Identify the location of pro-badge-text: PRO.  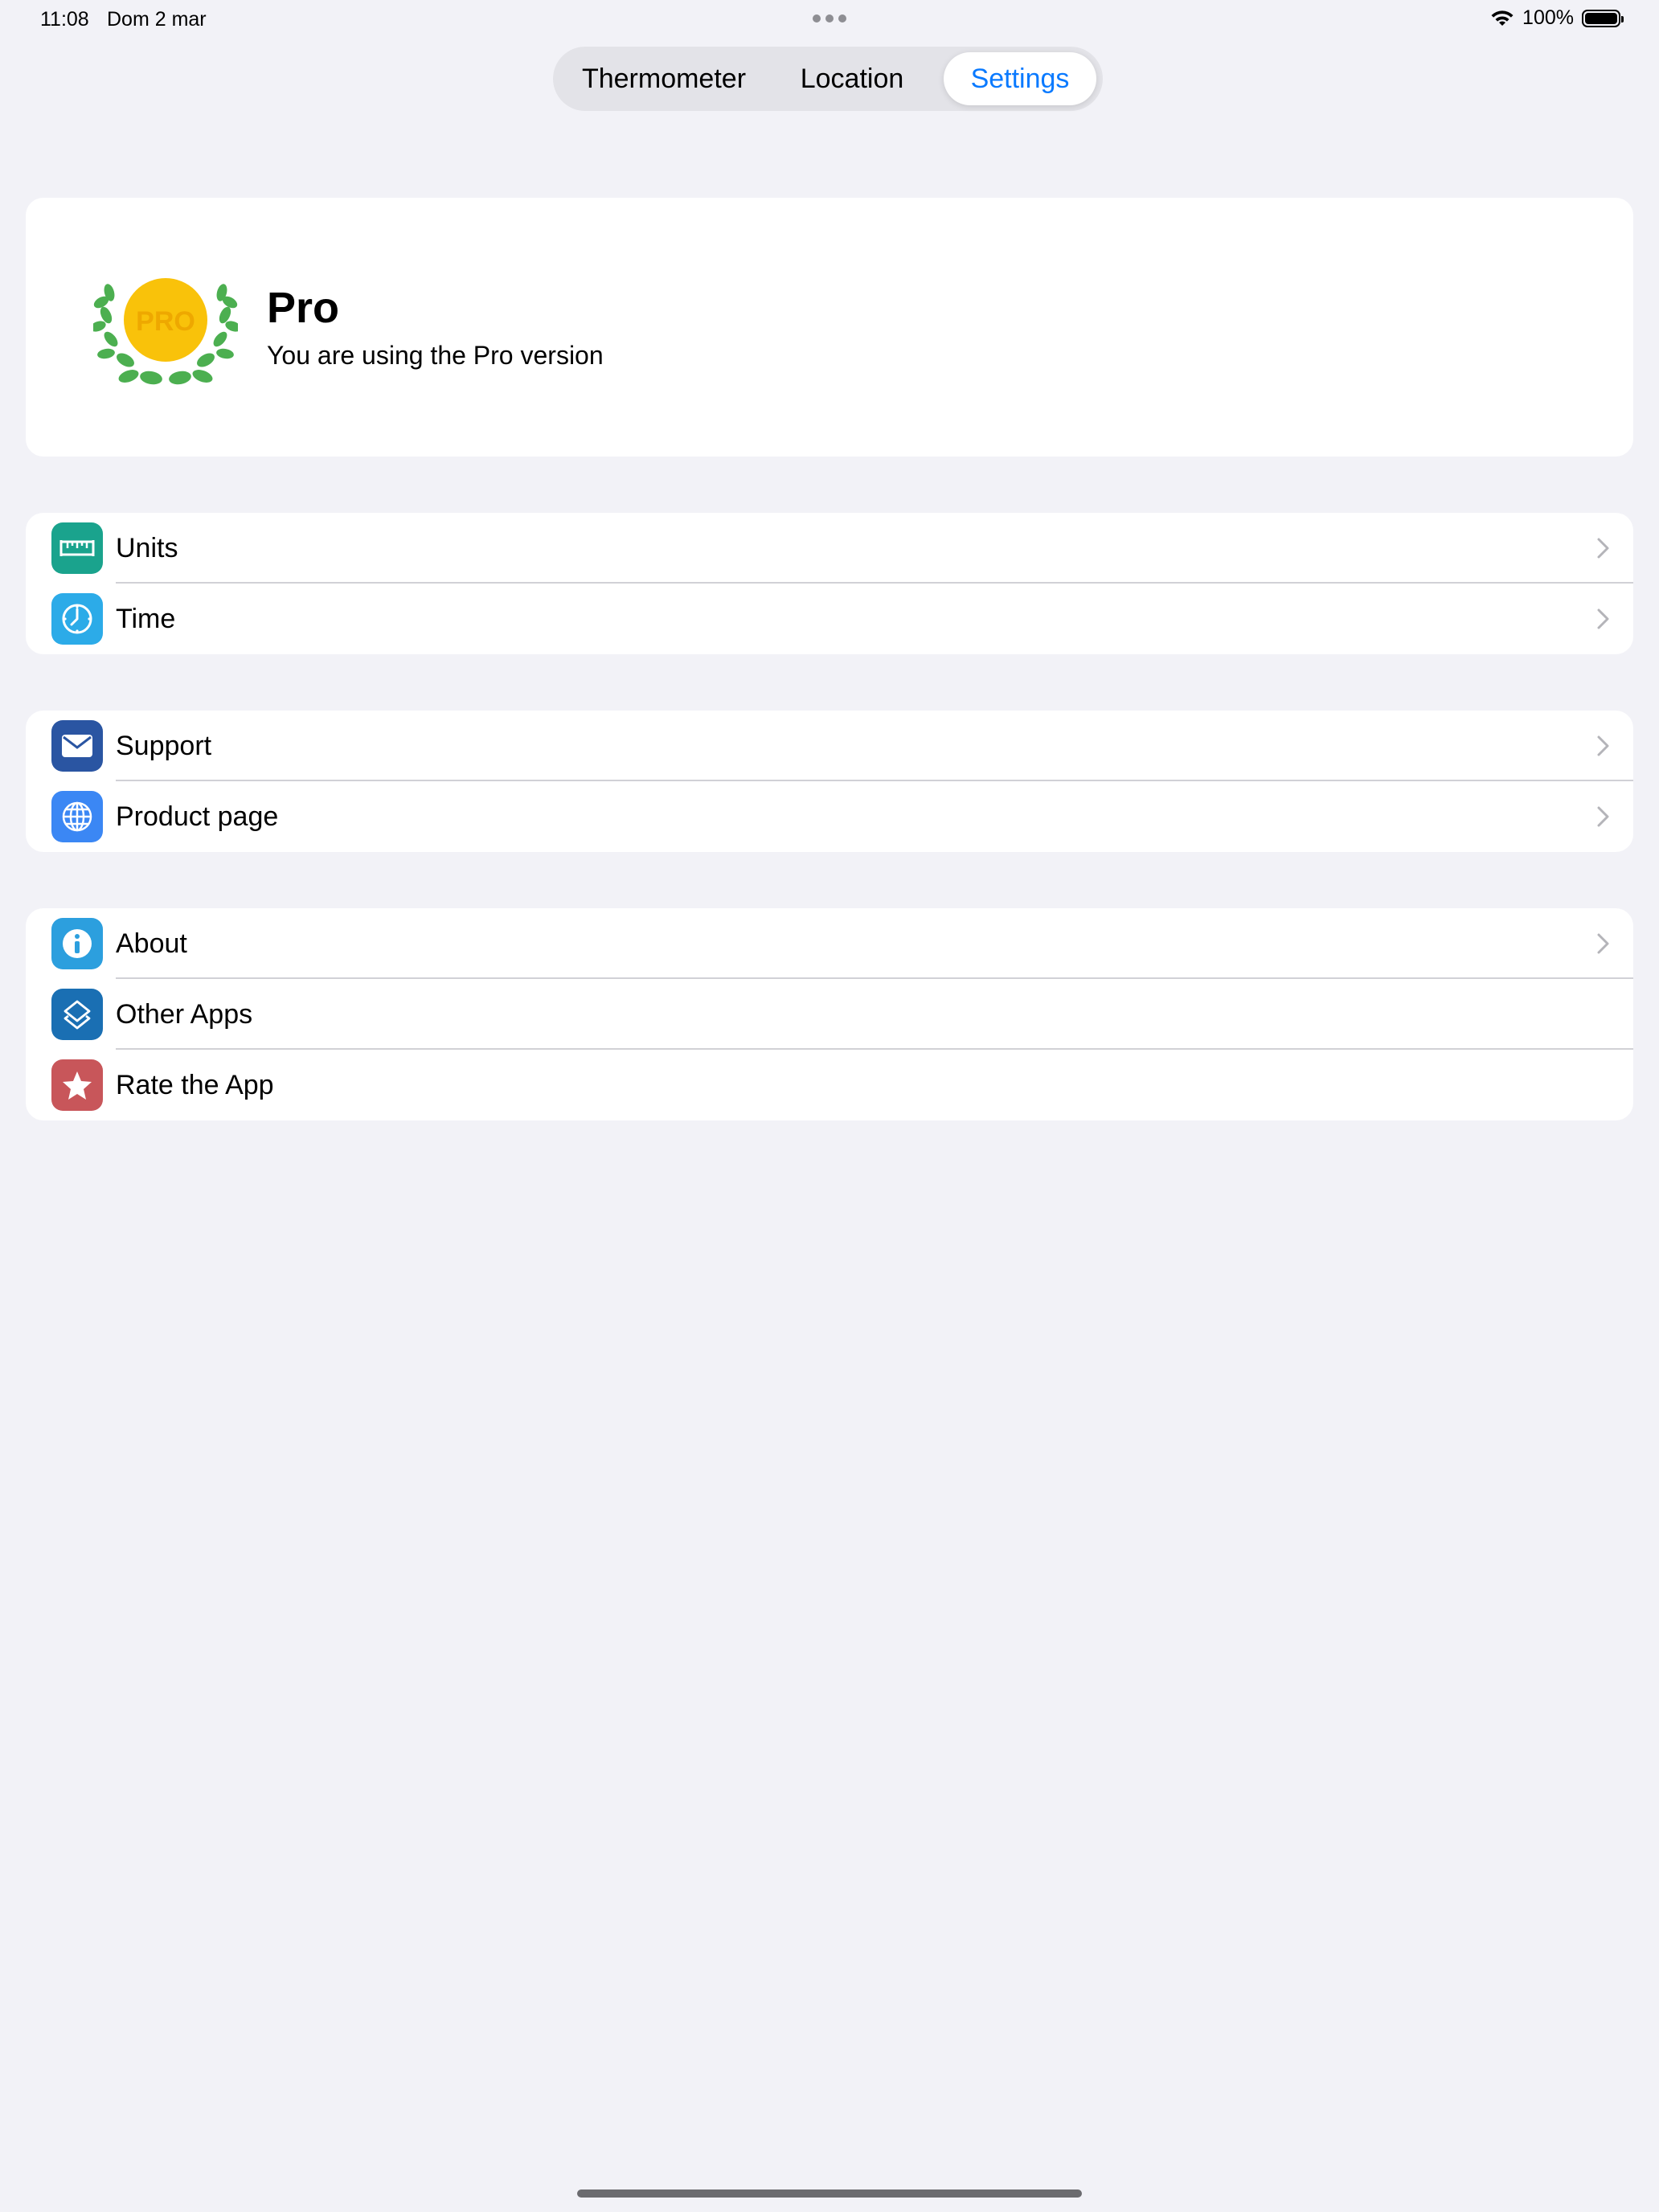
(165, 321).